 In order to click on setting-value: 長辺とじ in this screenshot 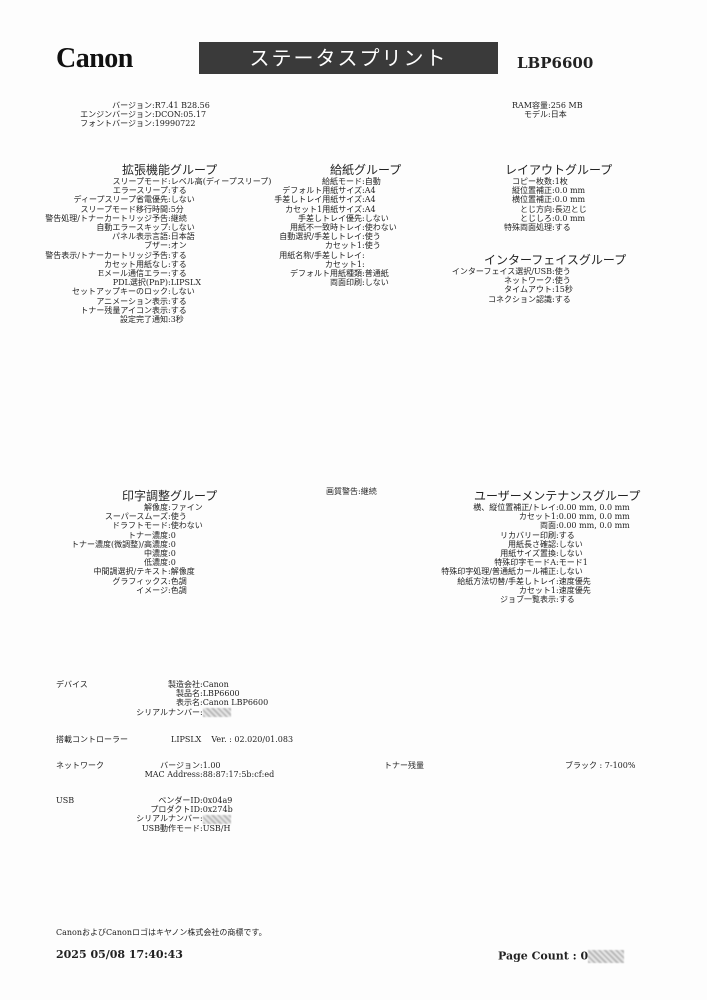, I will do `click(570, 209)`.